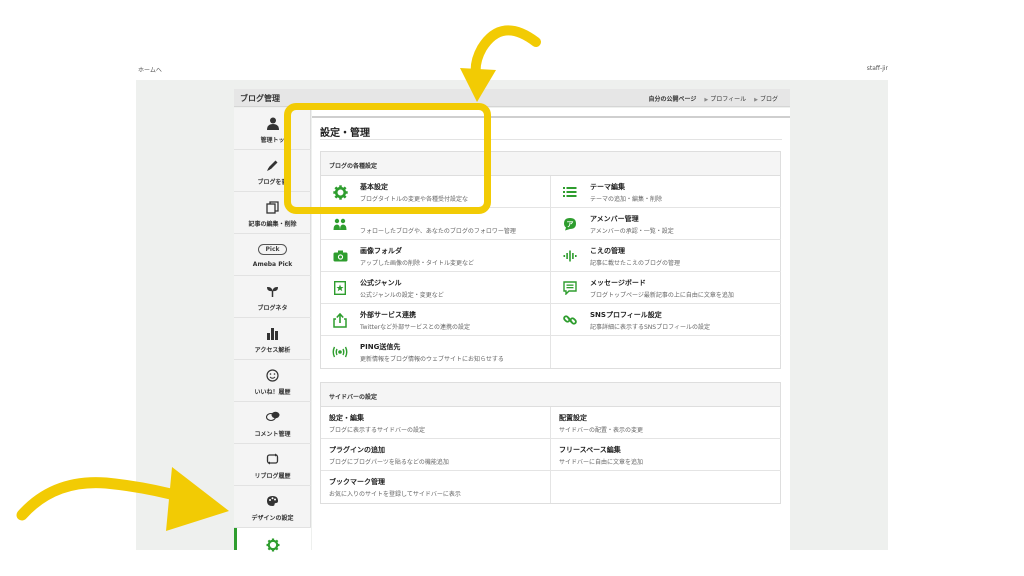 The image size is (1024, 576). What do you see at coordinates (272, 518) in the screenshot?
I see `sidebar-item-label: デザインの設定` at bounding box center [272, 518].